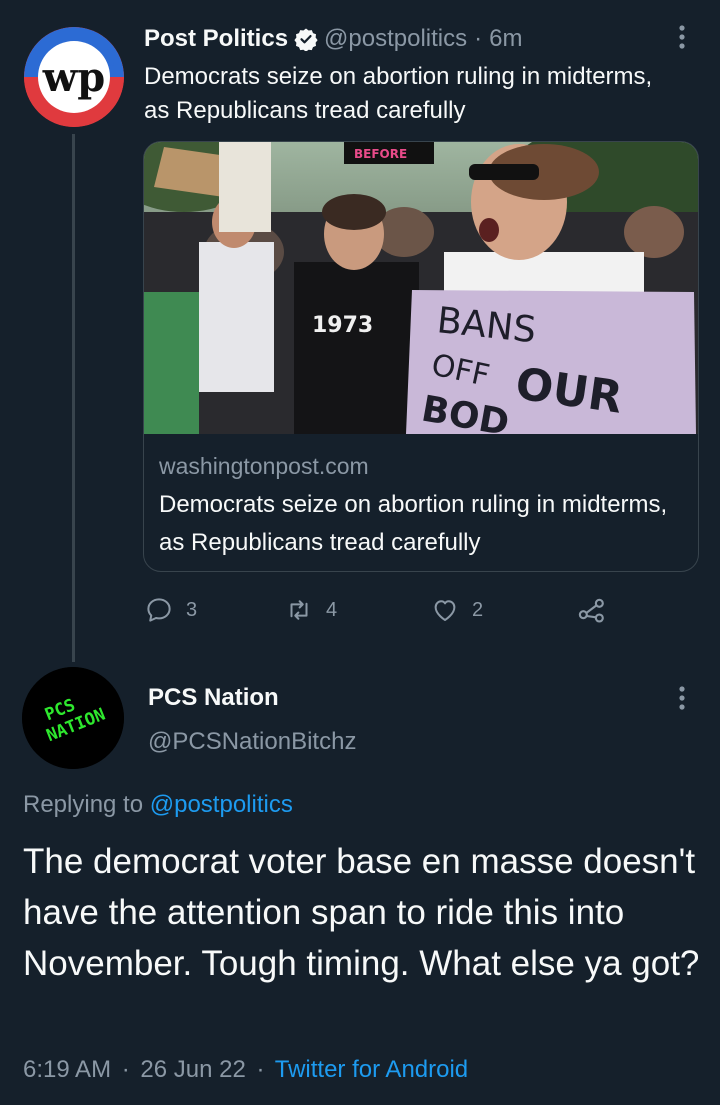 The height and width of the screenshot is (1105, 720). Describe the element at coordinates (213, 698) in the screenshot. I see `reply-author-name: PCS Nation` at that location.